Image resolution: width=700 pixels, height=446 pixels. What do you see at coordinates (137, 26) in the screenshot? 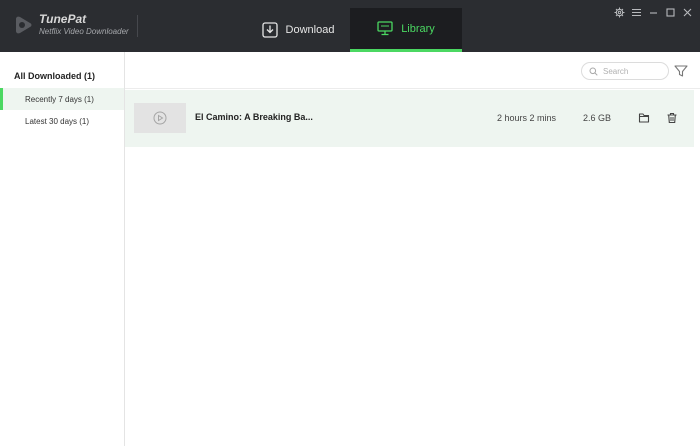
I see `title-divider` at bounding box center [137, 26].